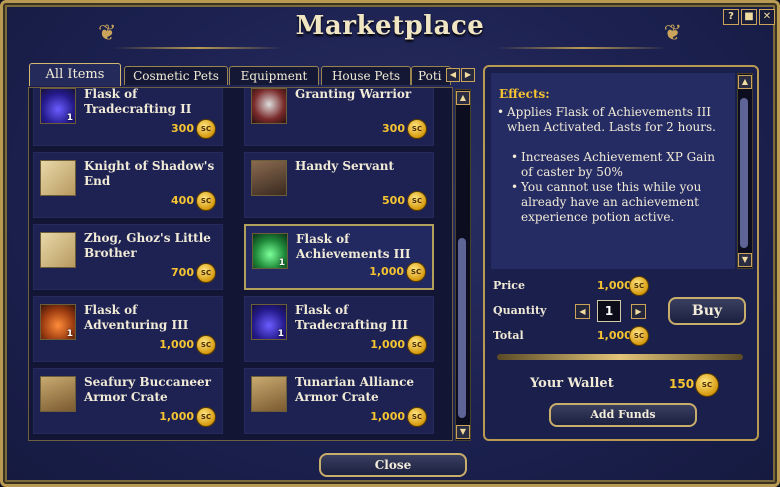 This screenshot has height=487, width=780. Describe the element at coordinates (58, 250) in the screenshot. I see `parchment-icon` at that location.